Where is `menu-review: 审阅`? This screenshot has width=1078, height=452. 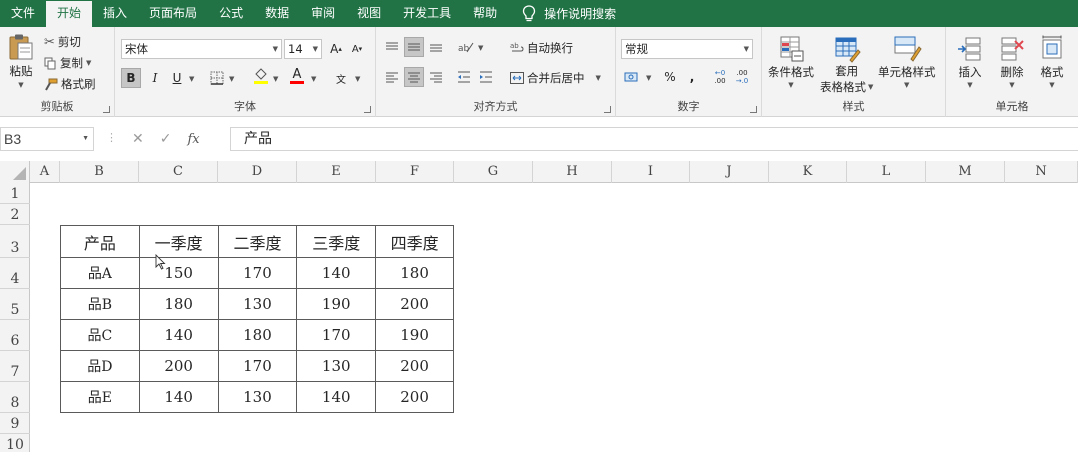 menu-review: 审阅 is located at coordinates (323, 13).